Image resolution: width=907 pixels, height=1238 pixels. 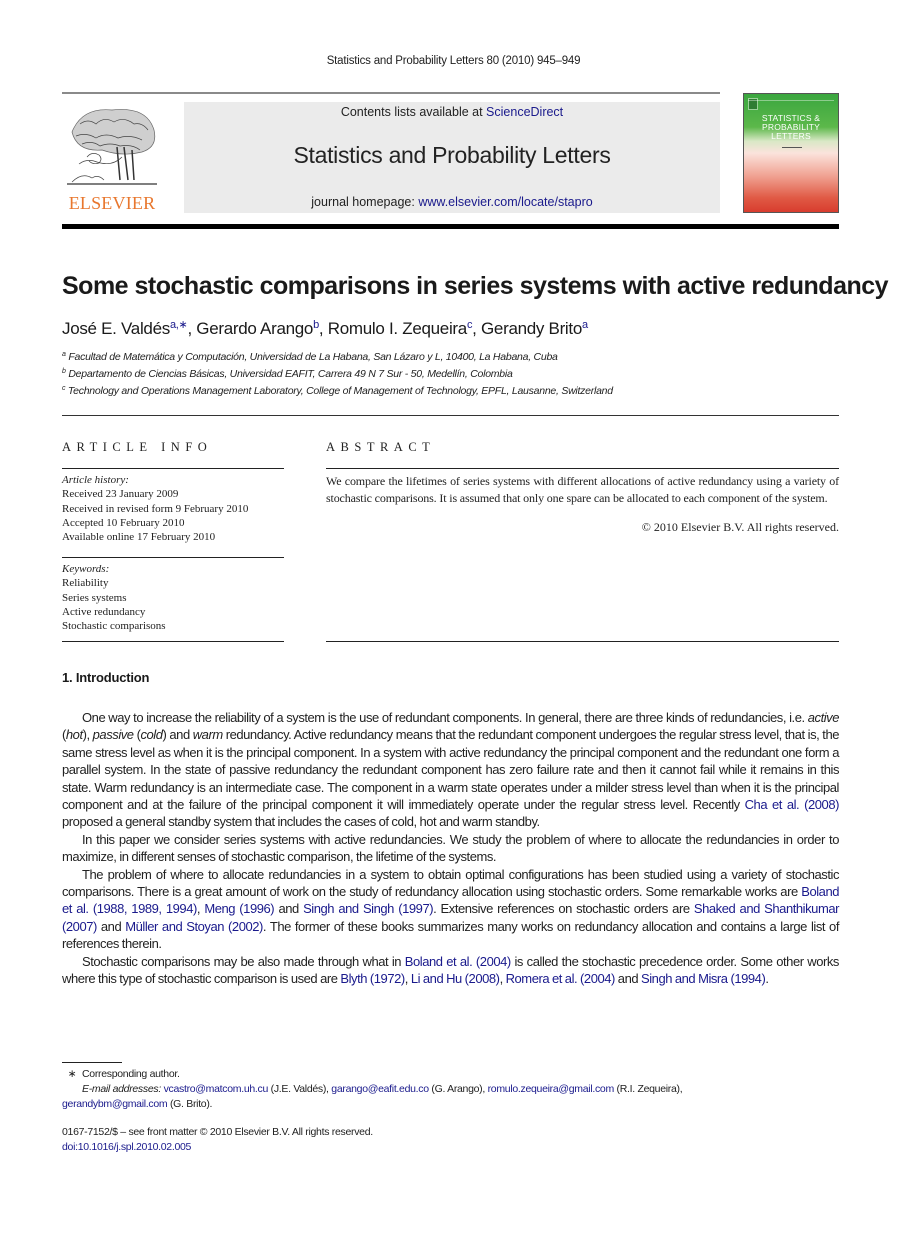 I want to click on history-item: Received 23 January 2009, so click(x=120, y=494).